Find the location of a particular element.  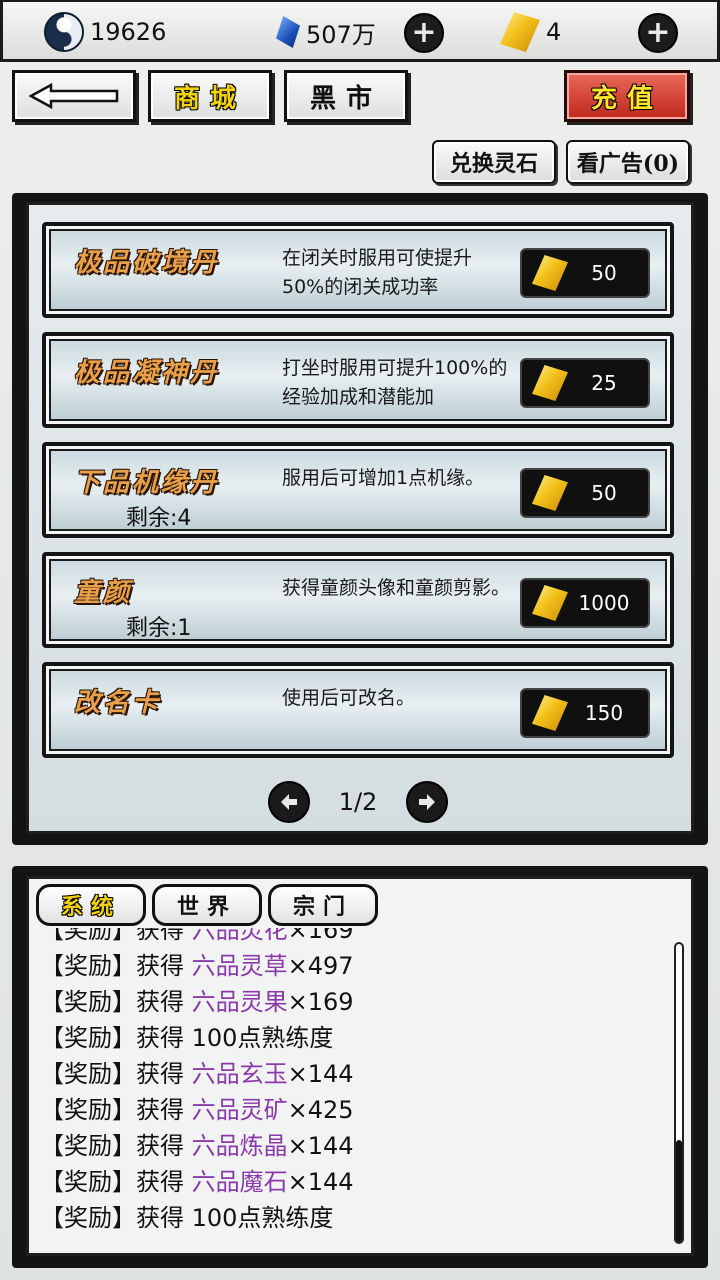

shop-item: 下品机缘丹 剩余:4 服用后可增加1点机缘。 50 is located at coordinates (358, 490).